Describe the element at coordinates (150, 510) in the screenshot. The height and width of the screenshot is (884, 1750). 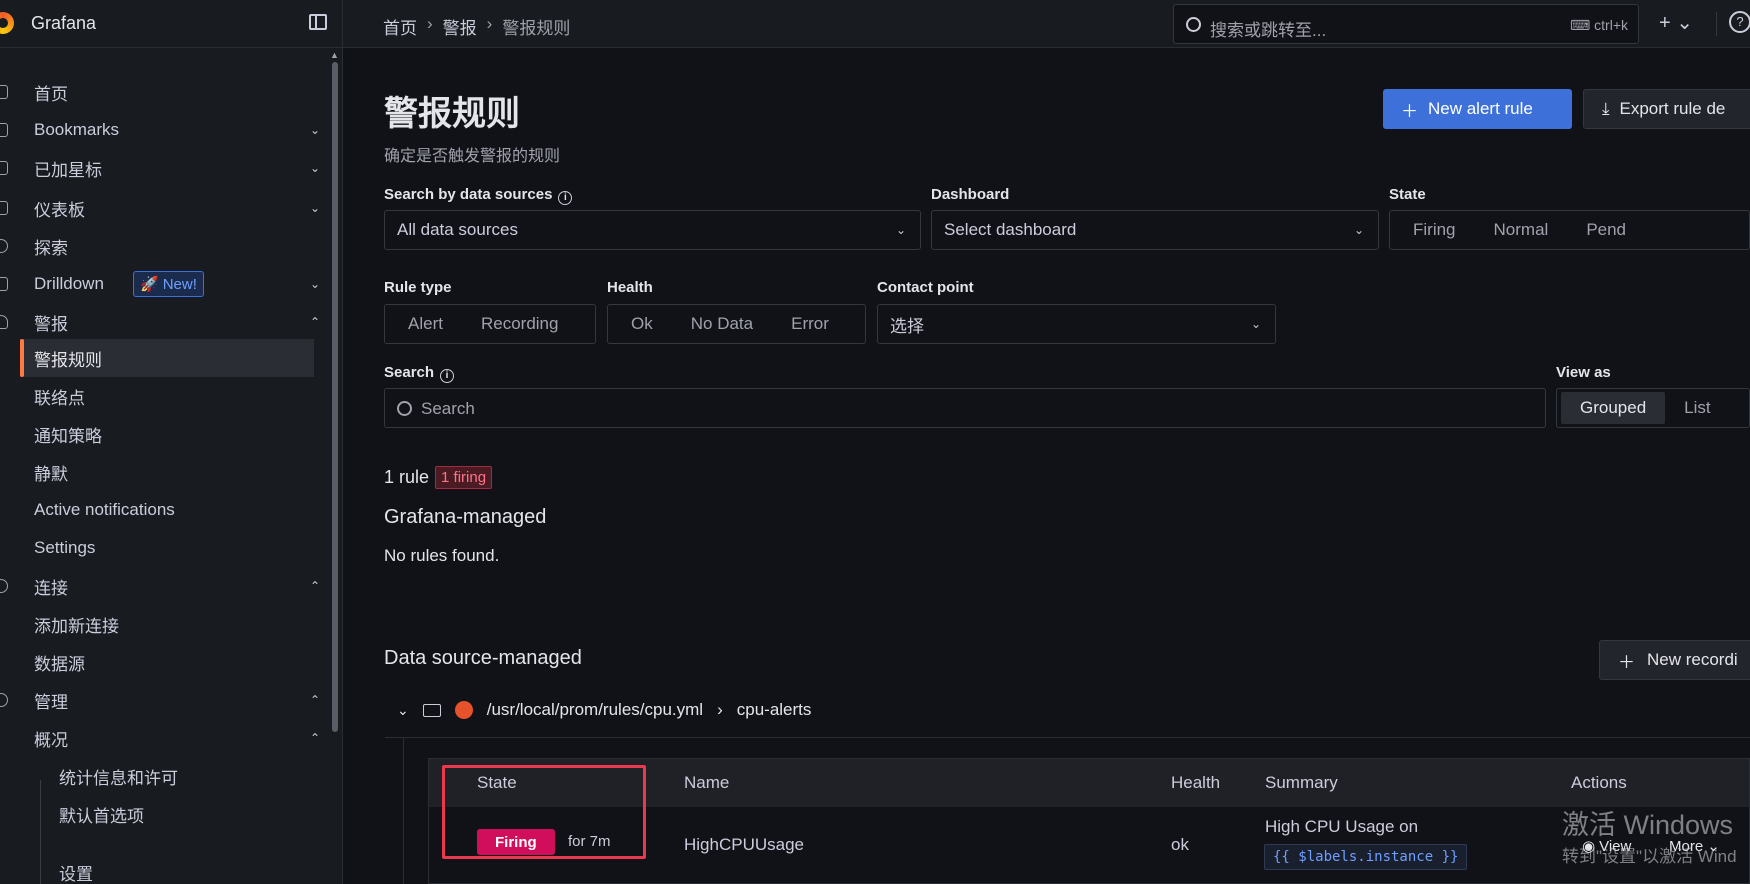
I see `nav-active-notifications: Active notifications` at that location.